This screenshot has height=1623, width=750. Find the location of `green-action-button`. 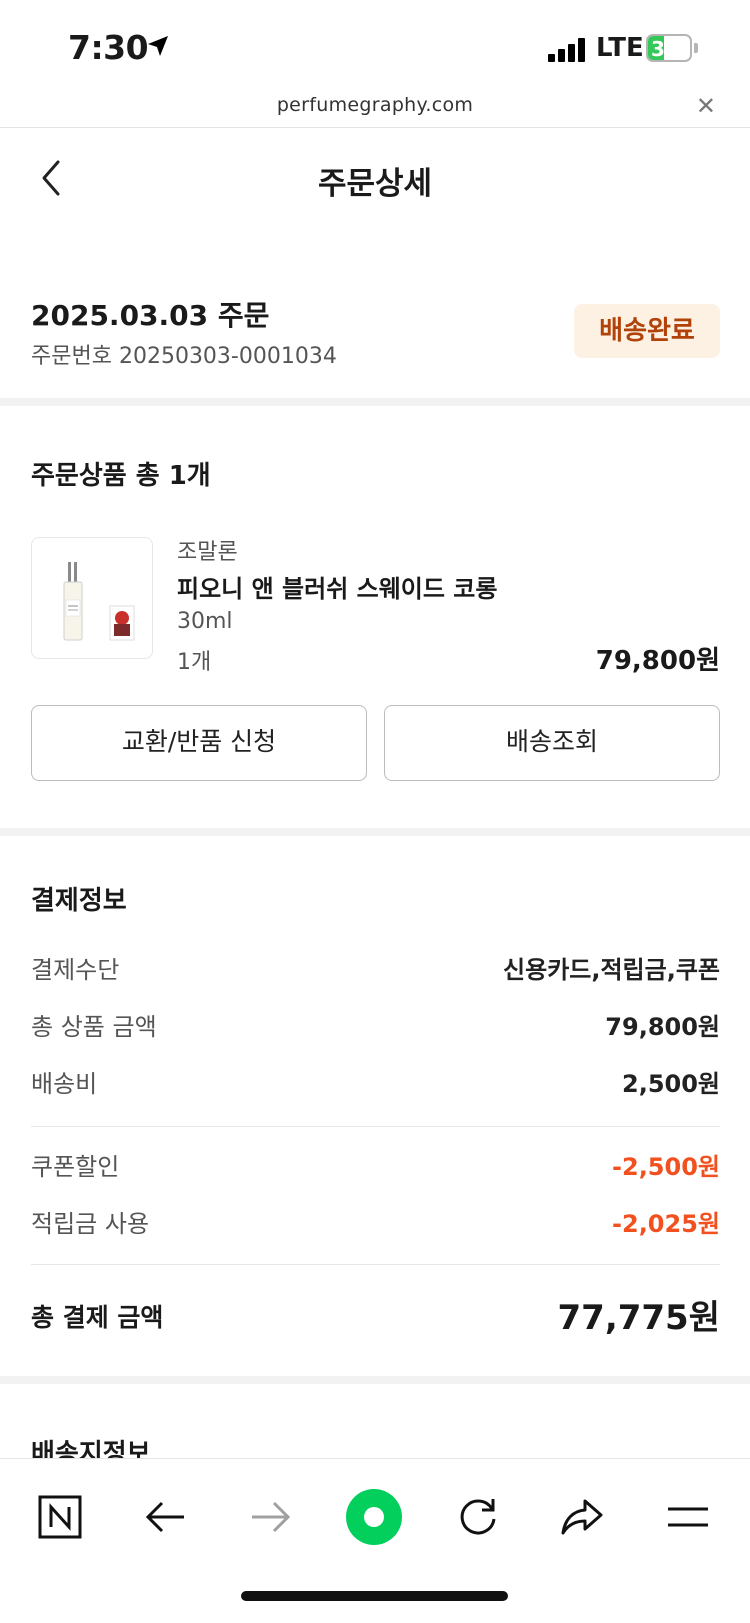

green-action-button is located at coordinates (374, 1517).